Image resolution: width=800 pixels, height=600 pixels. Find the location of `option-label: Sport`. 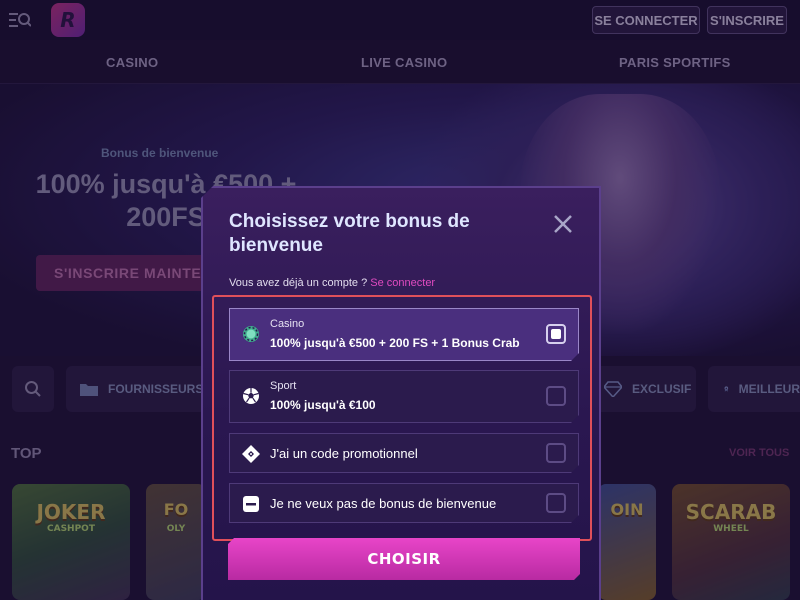

option-label: Sport is located at coordinates (283, 386).